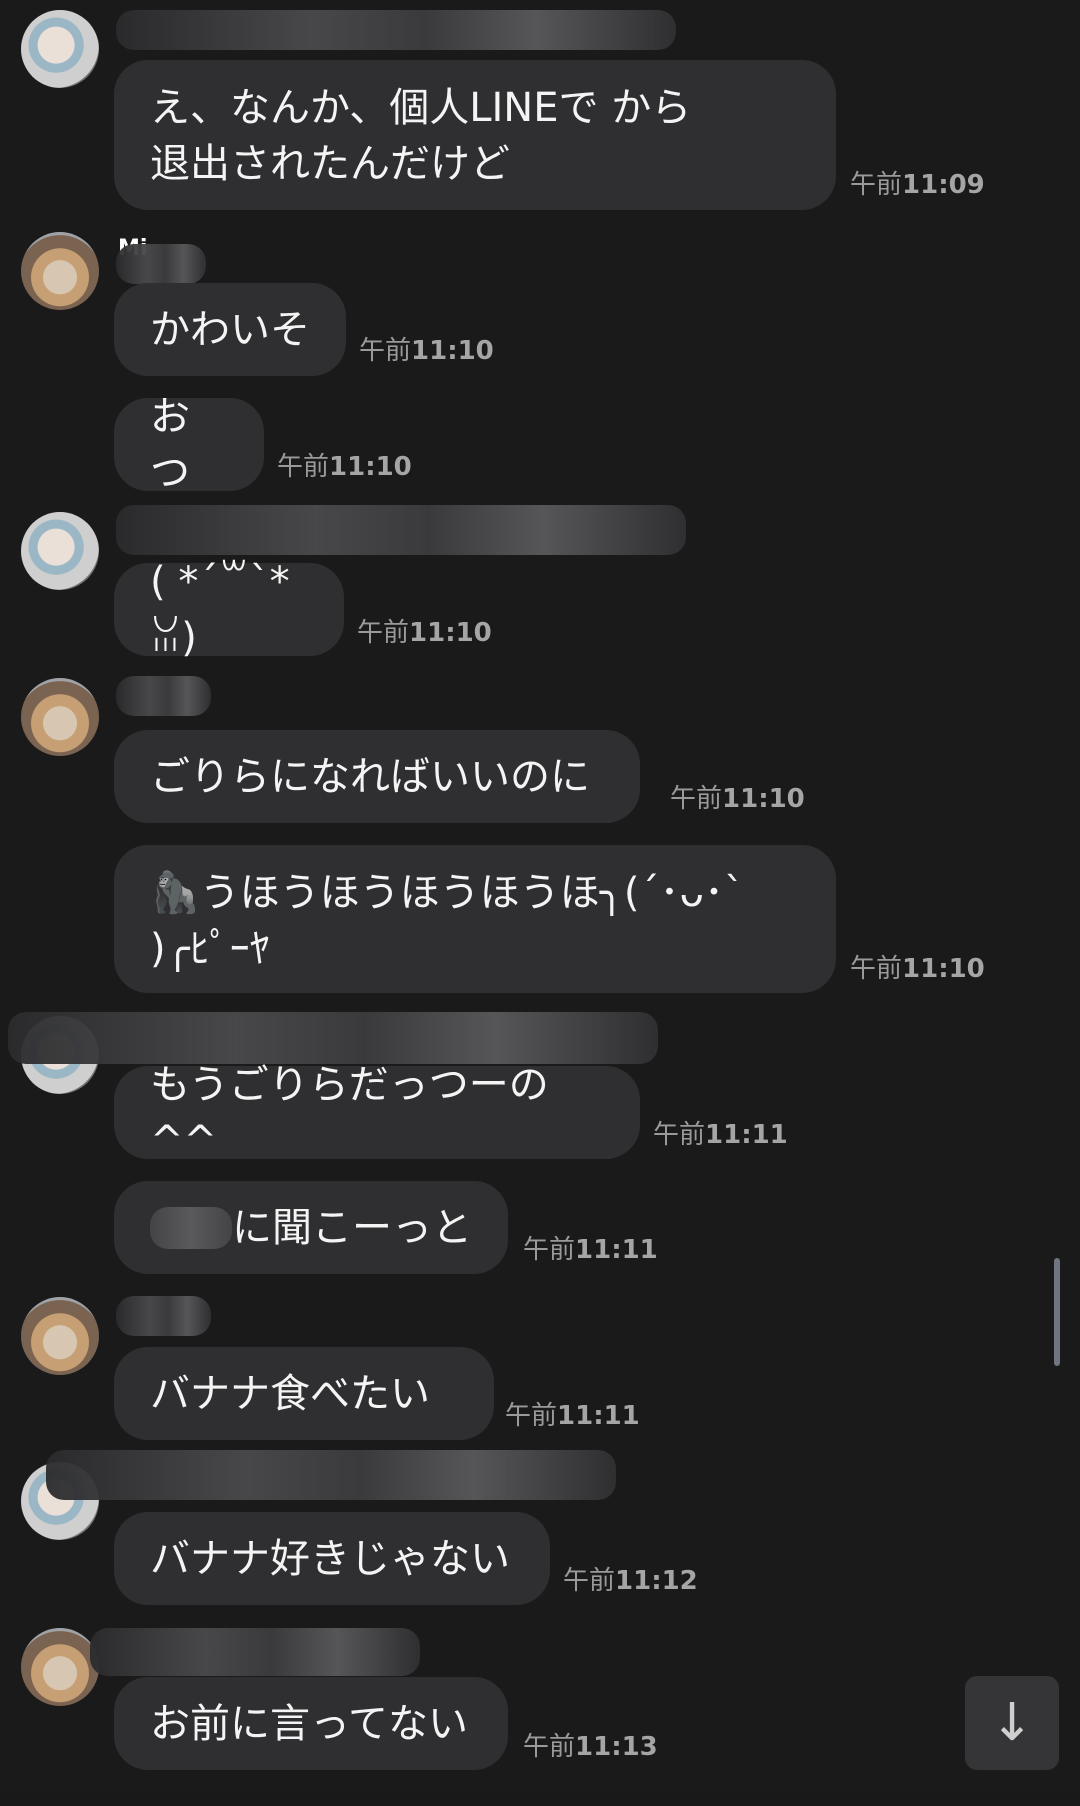 This screenshot has height=1806, width=1080. Describe the element at coordinates (370, 776) in the screenshot. I see `message-text: ごりらになればいいのに` at that location.